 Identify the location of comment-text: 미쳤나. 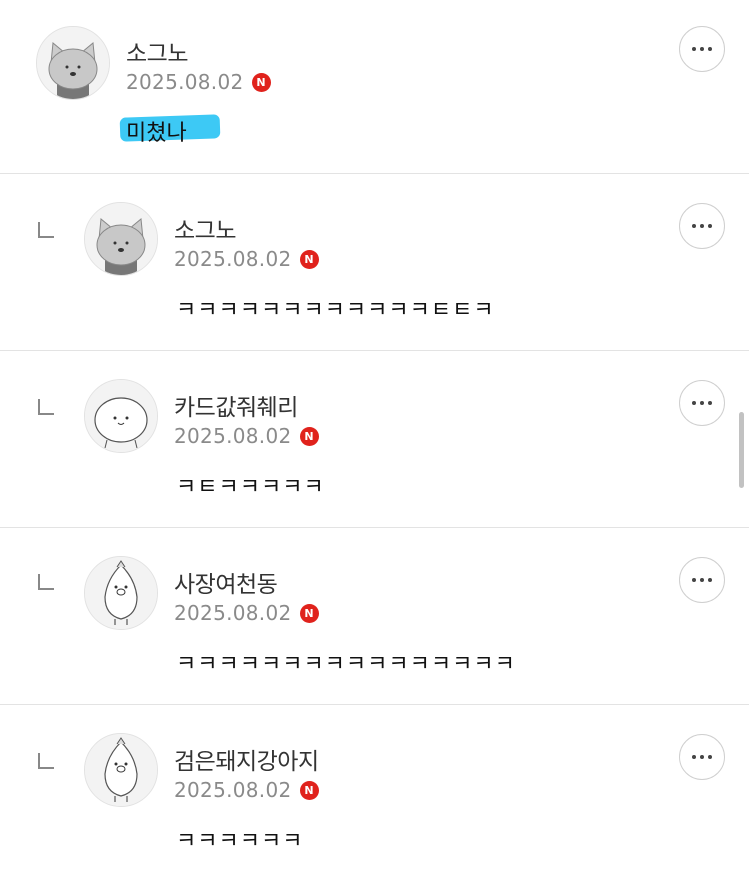
(156, 133).